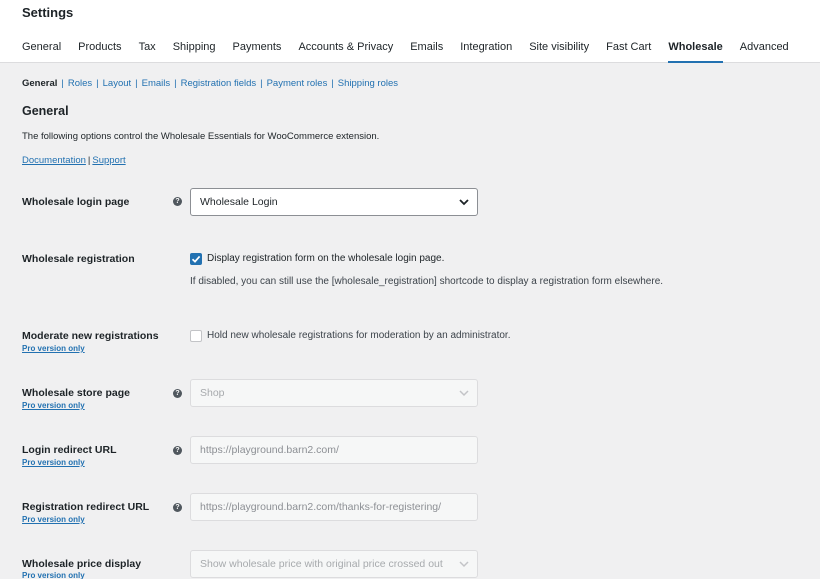 The image size is (820, 579). I want to click on login-page-label: Wholesale login page, so click(76, 202).